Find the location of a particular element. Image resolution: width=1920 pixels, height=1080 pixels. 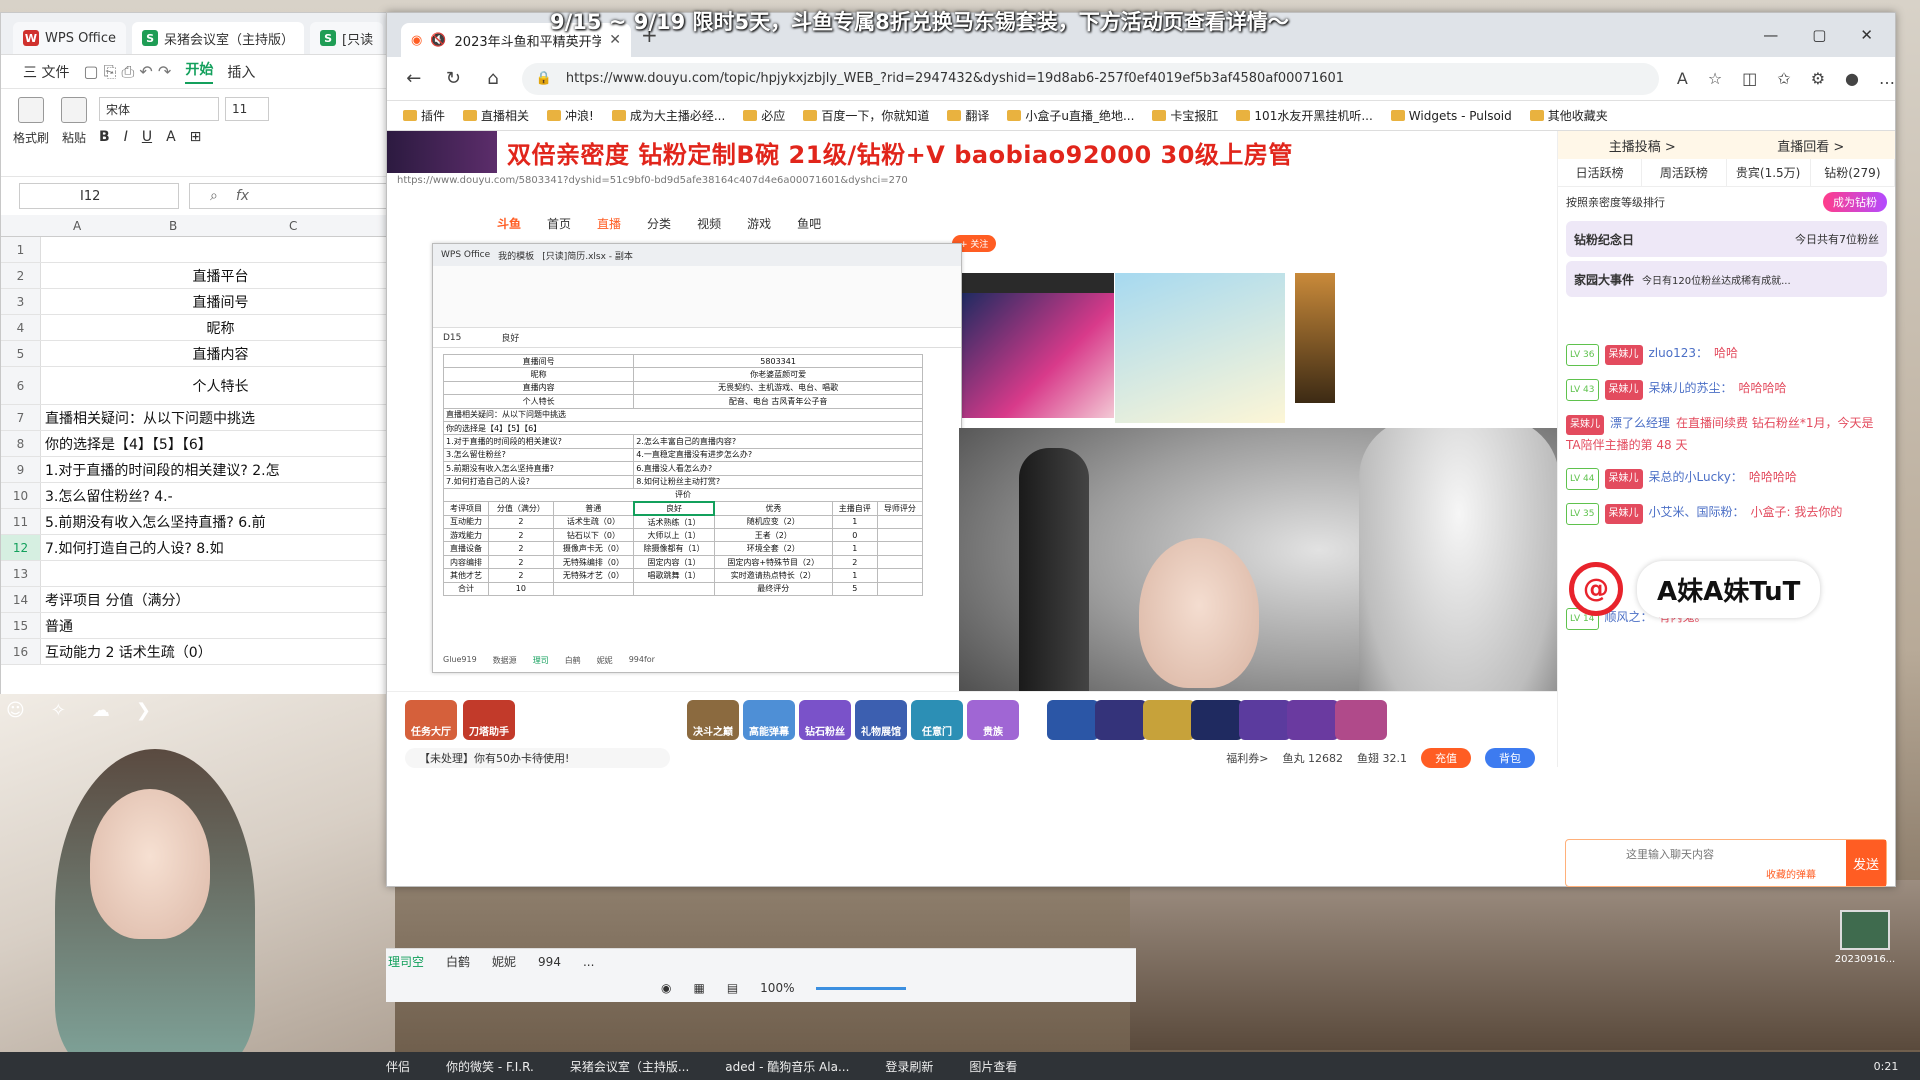

row-cell: 直播内容 is located at coordinates (218, 354).